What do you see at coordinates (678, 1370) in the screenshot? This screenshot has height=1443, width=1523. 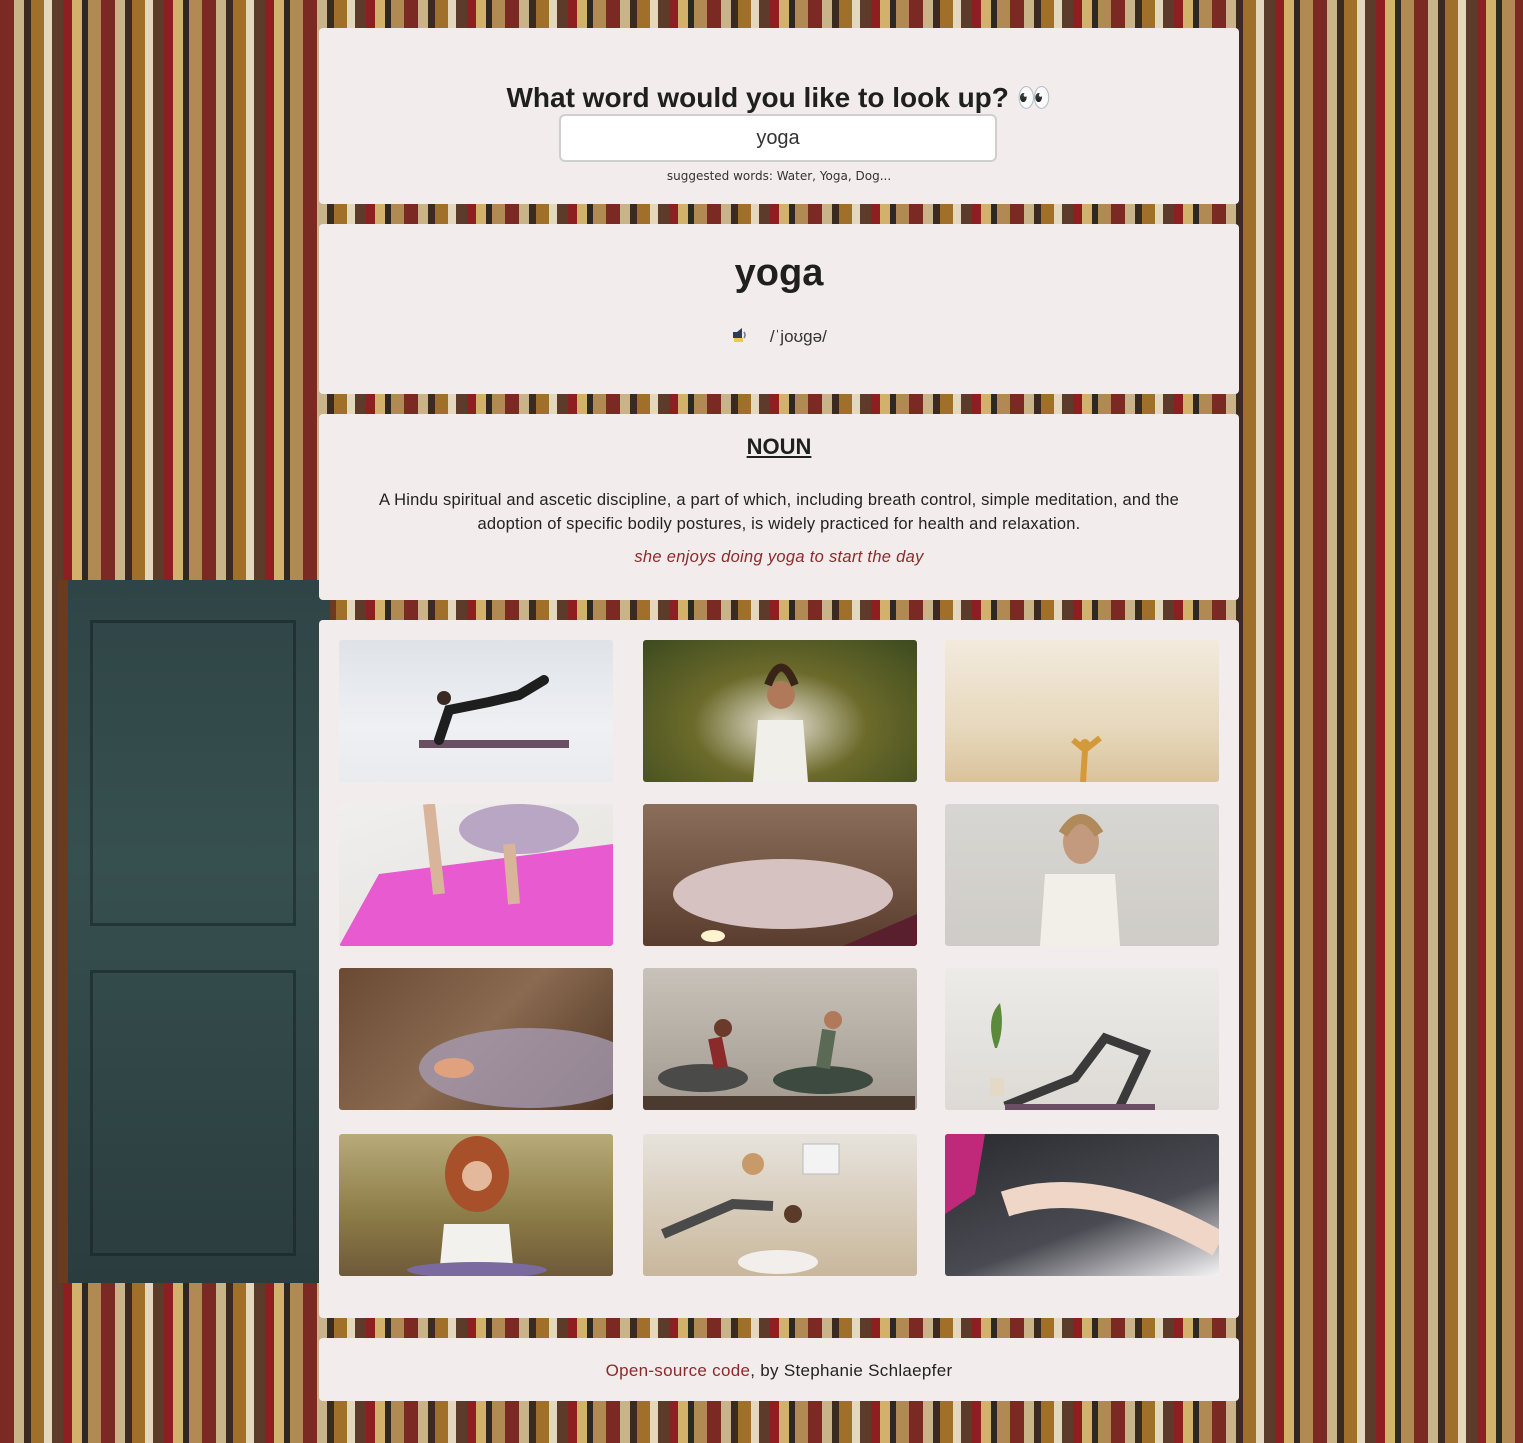 I see `open-source-link: Open-source code` at bounding box center [678, 1370].